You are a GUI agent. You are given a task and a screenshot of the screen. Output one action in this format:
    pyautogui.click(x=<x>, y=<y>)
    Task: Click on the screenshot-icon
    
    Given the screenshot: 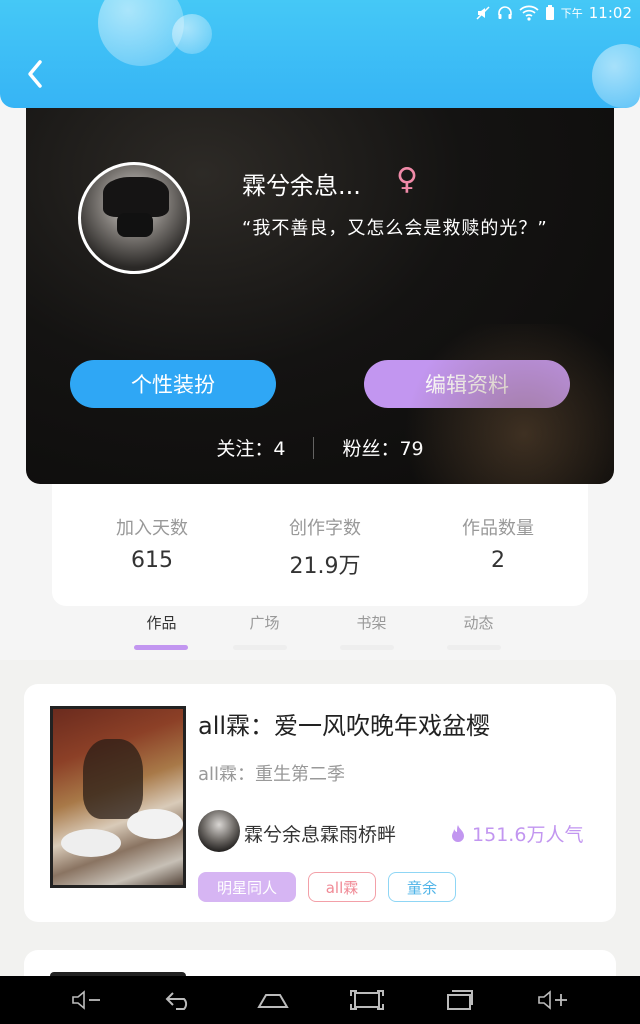 What is the action you would take?
    pyautogui.click(x=366, y=1000)
    